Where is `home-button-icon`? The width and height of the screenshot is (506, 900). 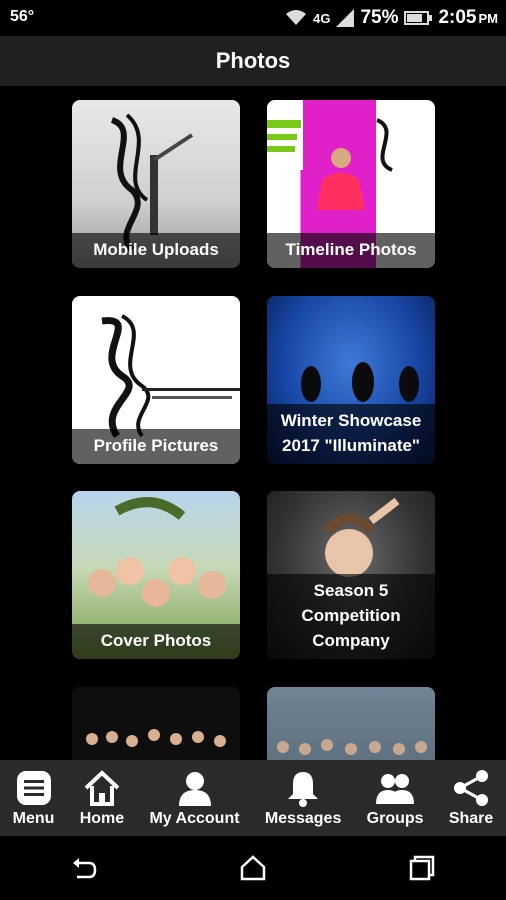
home-button-icon is located at coordinates (253, 868).